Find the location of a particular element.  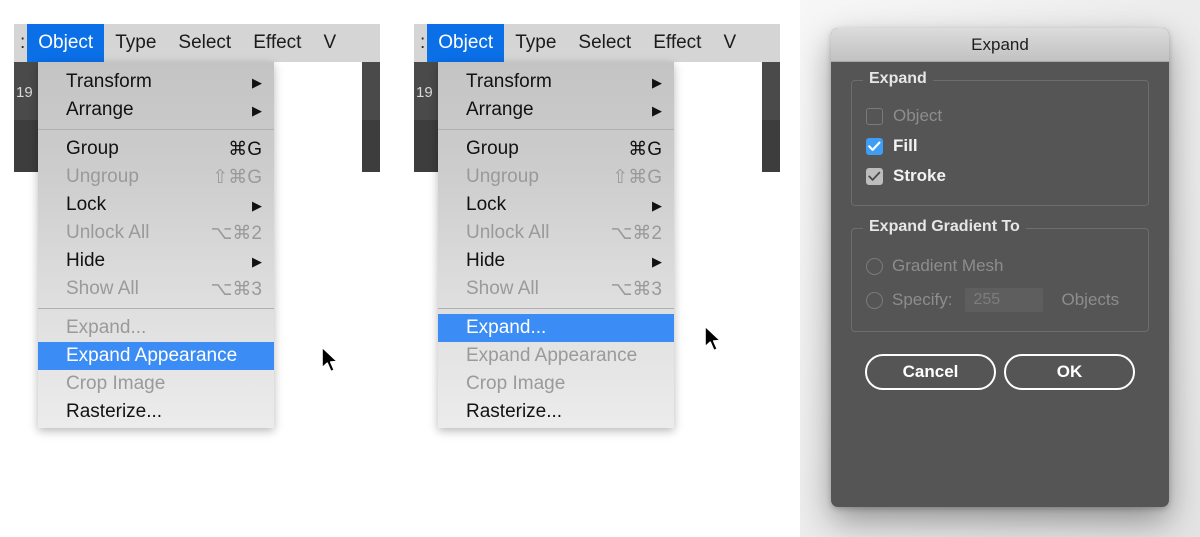

document-dark-panel-right-bottom-b is located at coordinates (771, 146).